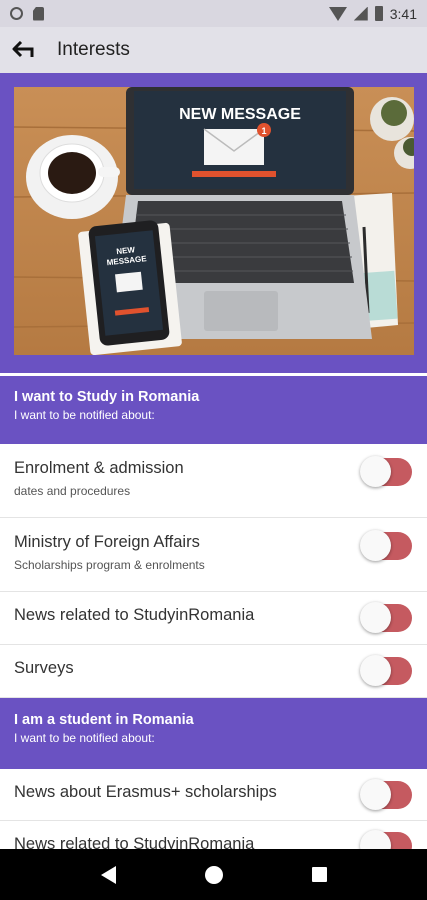 This screenshot has height=900, width=427. I want to click on signal-icon, so click(360, 13).